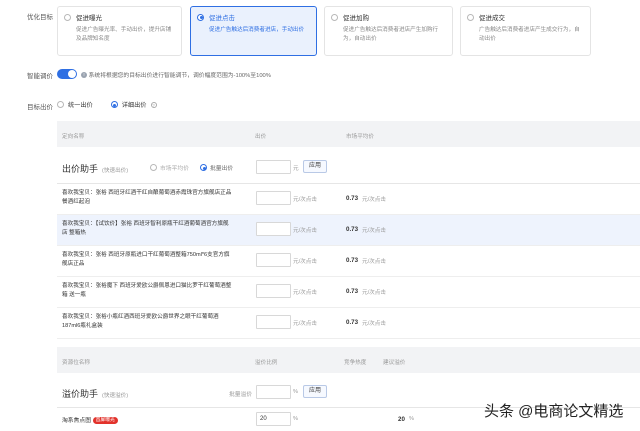  What do you see at coordinates (147, 197) in the screenshot?
I see `target-name: 喜欢我宝贝：张裕 西班牙红酒干红自酿葡萄酒赤霞珠官方旗舰店正品餐酒红起泡` at bounding box center [147, 197].